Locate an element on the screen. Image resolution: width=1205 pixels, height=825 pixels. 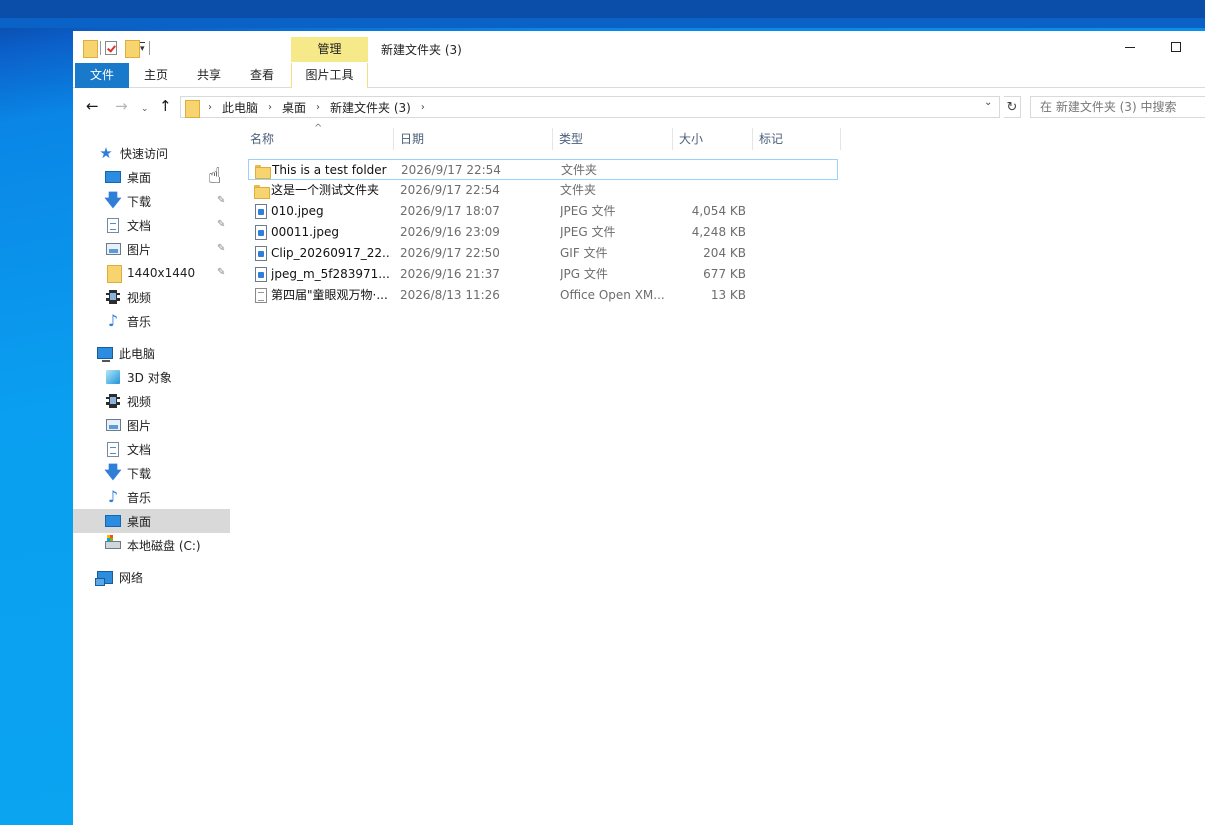
nav-item-downloads: 🡇 下载 ✎ is located at coordinates (151, 201).